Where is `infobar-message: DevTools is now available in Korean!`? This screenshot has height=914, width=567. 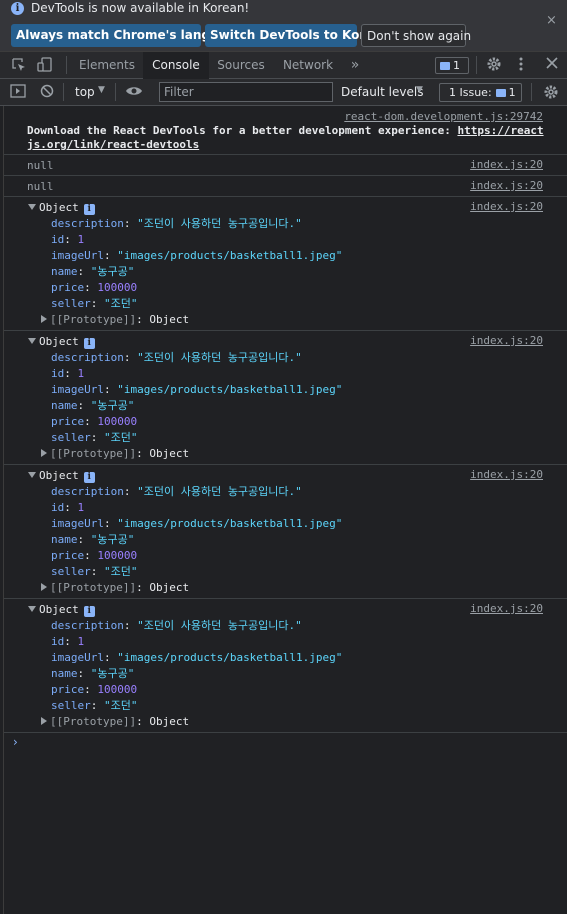
infobar-message: DevTools is now available in Korean! is located at coordinates (140, 8).